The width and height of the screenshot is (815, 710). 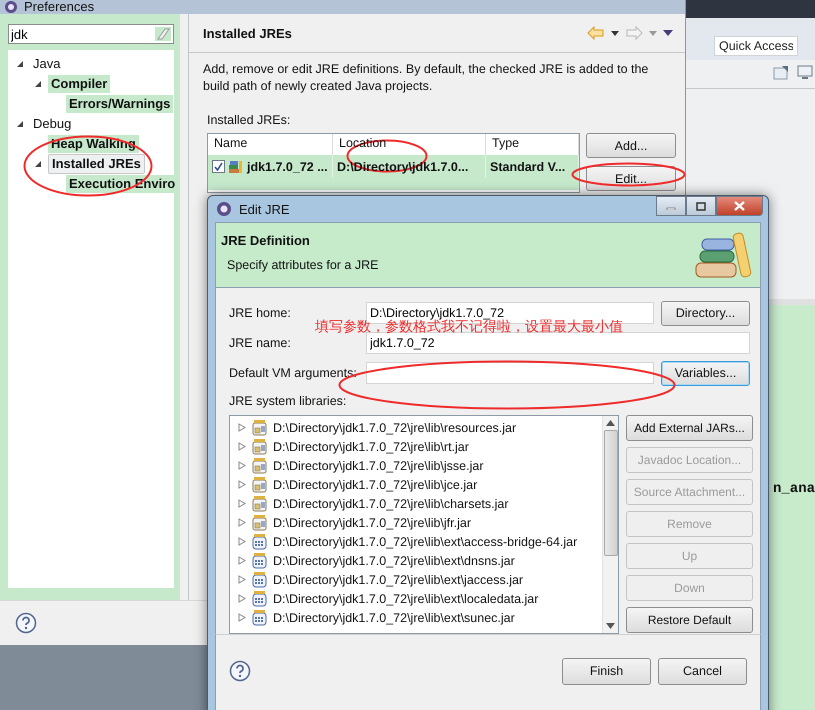 What do you see at coordinates (782, 72) in the screenshot?
I see `perspective-icon` at bounding box center [782, 72].